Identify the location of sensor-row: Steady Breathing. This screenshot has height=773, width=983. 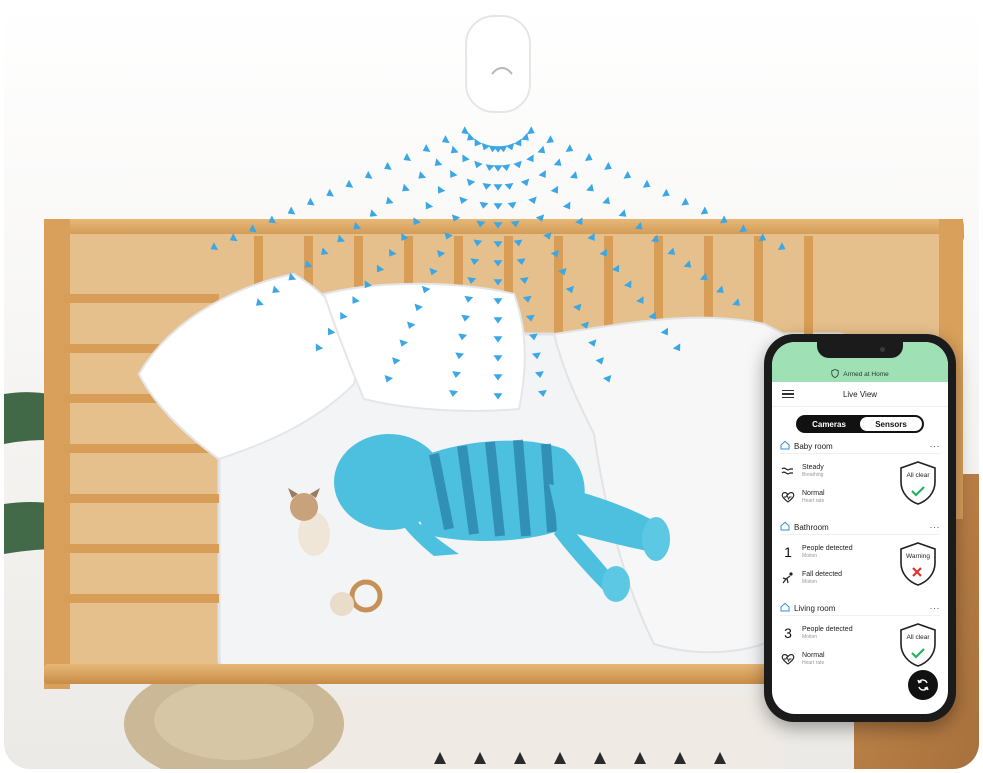
(839, 471).